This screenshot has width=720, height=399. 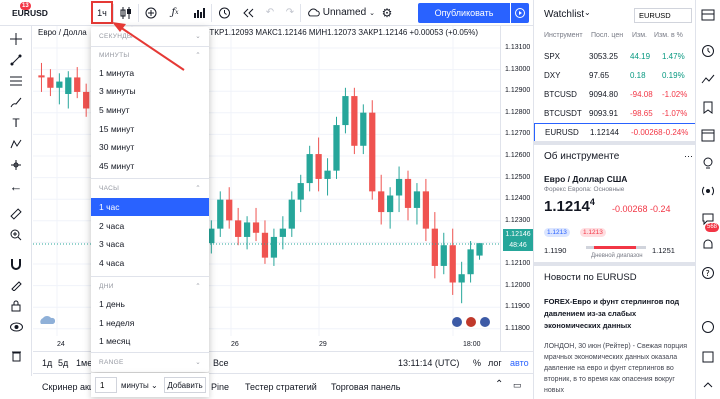 What do you see at coordinates (198, 55) in the screenshot?
I see `chevron-up-icon: ⌃` at bounding box center [198, 55].